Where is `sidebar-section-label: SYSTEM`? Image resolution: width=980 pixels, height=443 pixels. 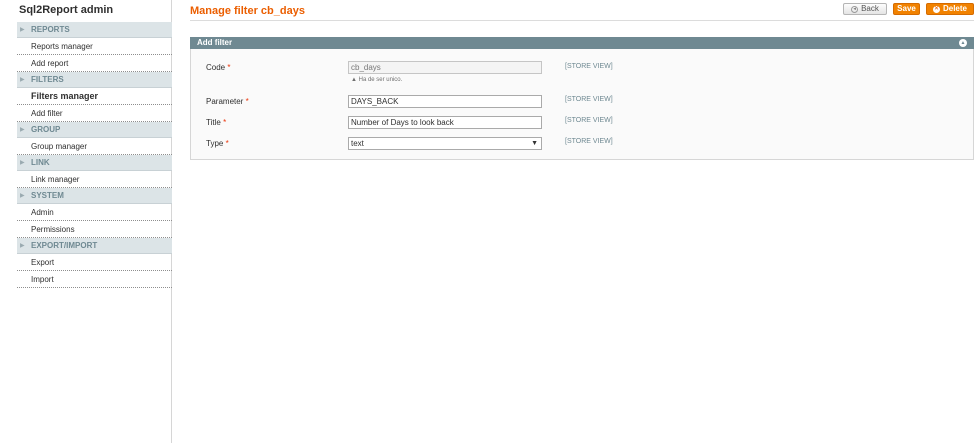 sidebar-section-label: SYSTEM is located at coordinates (47, 195).